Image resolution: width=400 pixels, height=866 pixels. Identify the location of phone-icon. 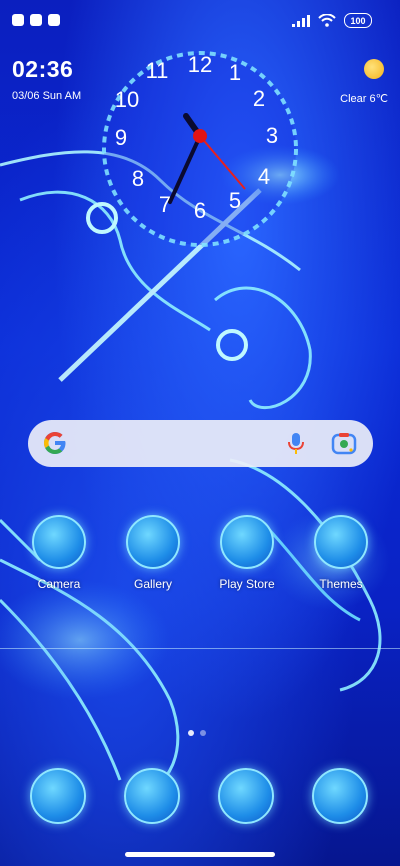
(58, 796).